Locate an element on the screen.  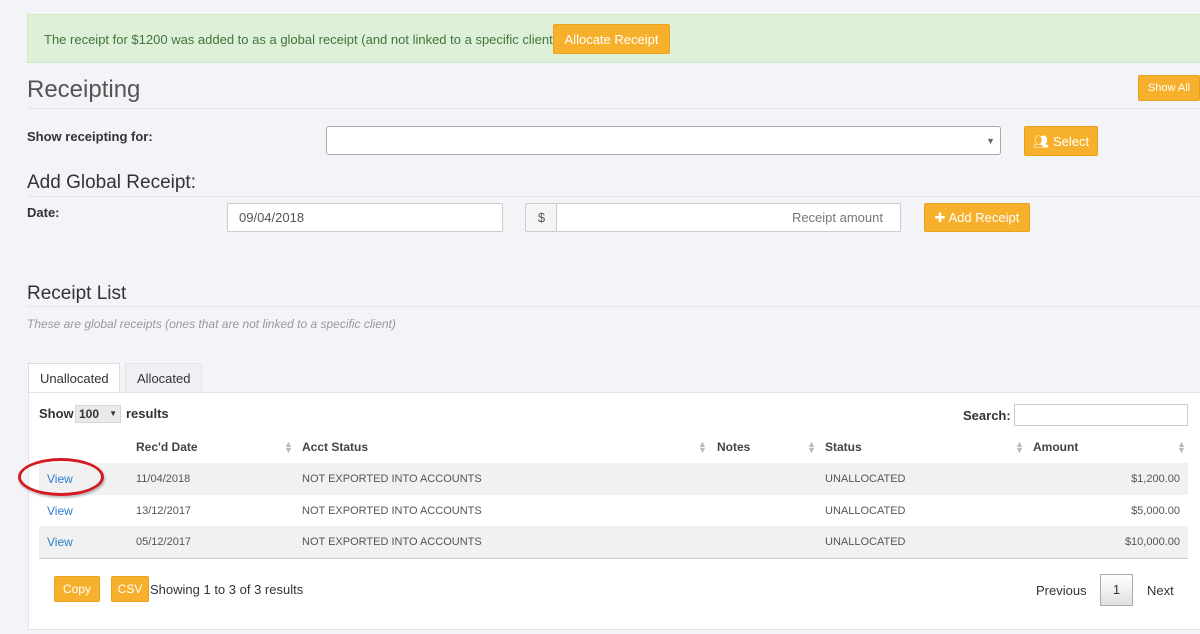
plus-icon: ✚ is located at coordinates (940, 217).